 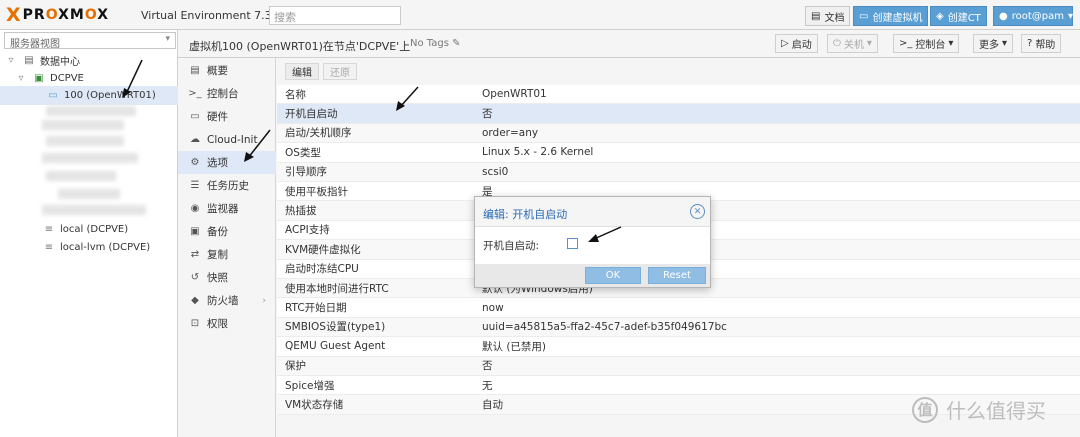 I want to click on option-row-ostype: OS类型 Linux 5.x - 2.6 Kernel, so click(x=678, y=153).